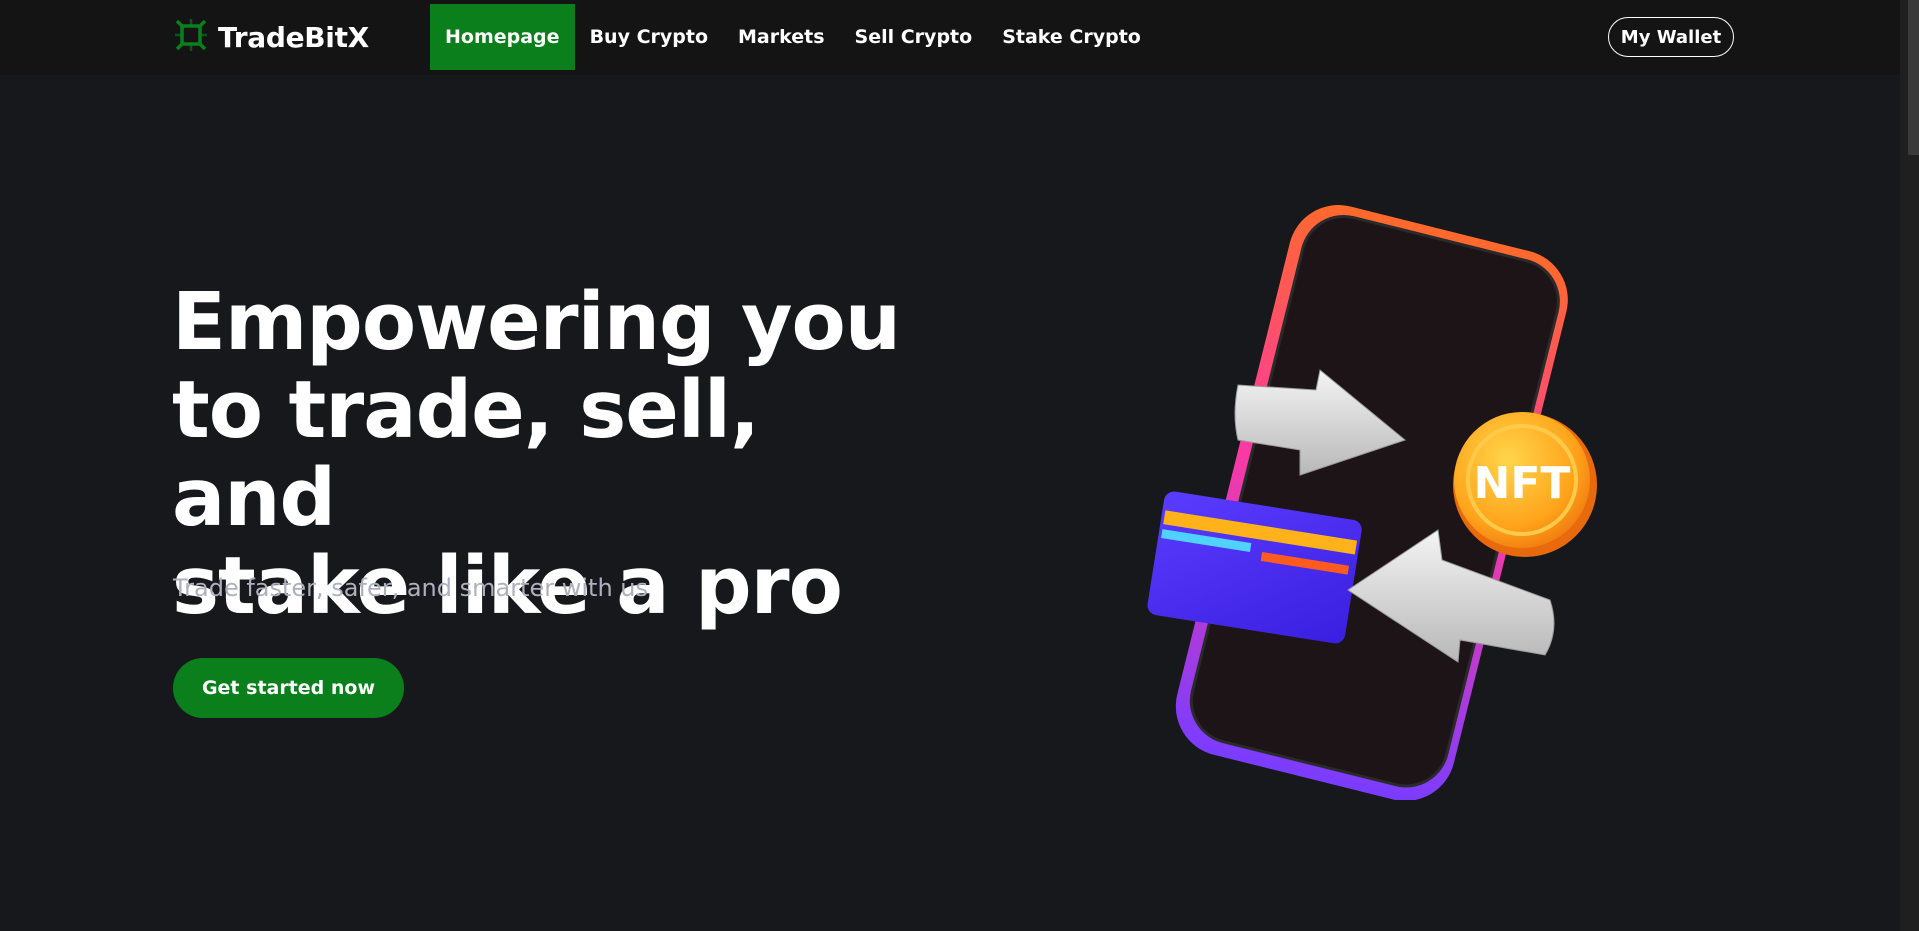 This screenshot has width=1919, height=931. What do you see at coordinates (649, 37) in the screenshot?
I see `nav-item-buy-crypto: Buy Crypto` at bounding box center [649, 37].